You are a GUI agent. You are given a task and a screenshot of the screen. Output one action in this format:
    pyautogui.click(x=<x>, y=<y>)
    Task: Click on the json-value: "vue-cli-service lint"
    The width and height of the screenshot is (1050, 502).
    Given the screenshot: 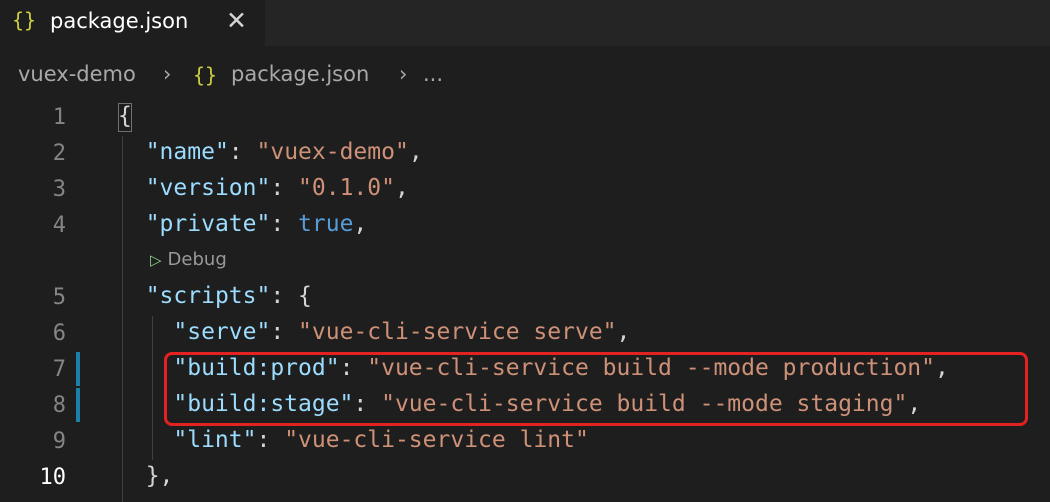 What is the action you would take?
    pyautogui.click(x=436, y=440)
    